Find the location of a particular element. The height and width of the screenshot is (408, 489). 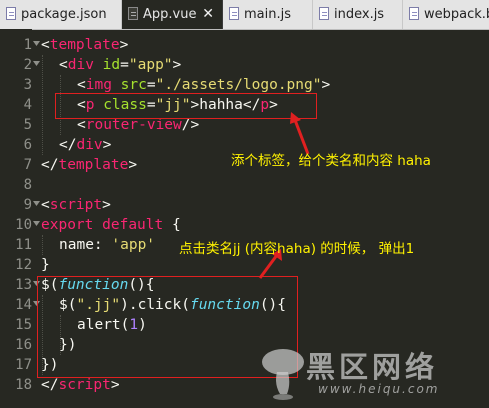

watermark-text: 黑区网络 is located at coordinates (372, 367).